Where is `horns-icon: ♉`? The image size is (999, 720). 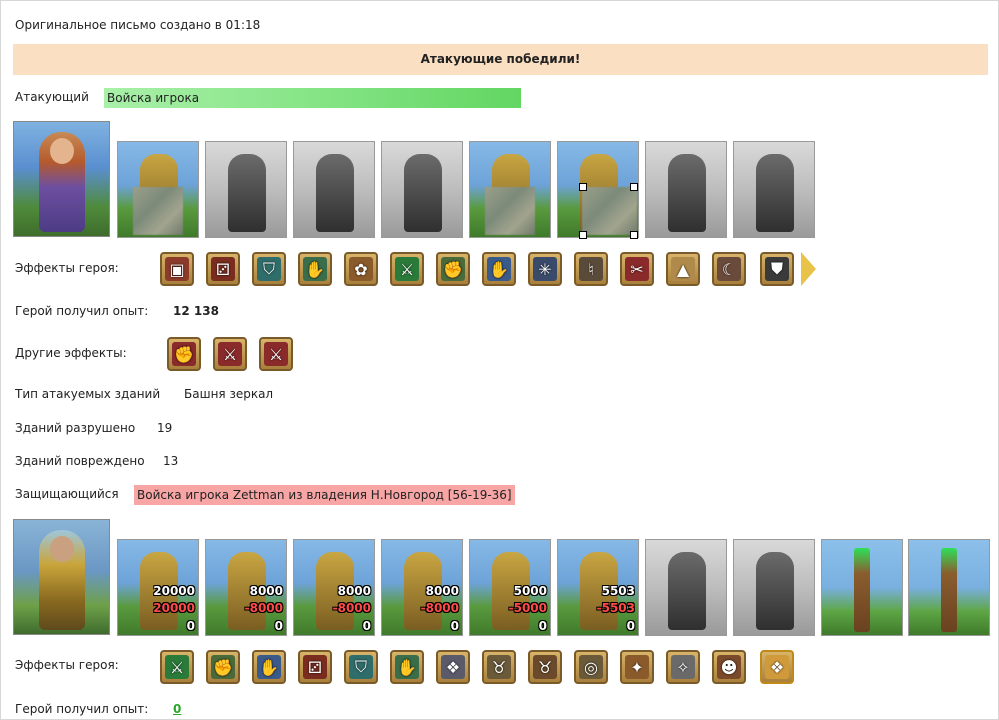
horns-icon: ♉ is located at coordinates (499, 667).